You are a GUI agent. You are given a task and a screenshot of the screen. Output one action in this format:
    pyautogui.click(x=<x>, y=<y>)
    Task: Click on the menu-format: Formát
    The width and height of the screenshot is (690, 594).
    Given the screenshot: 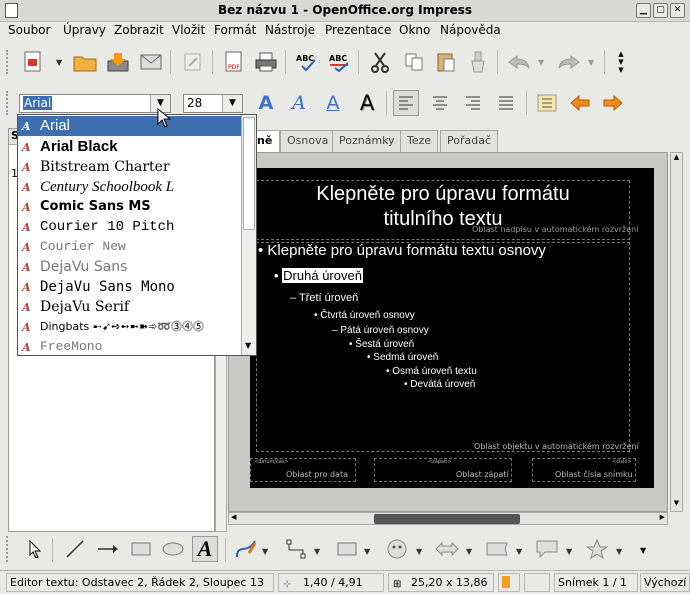 What is the action you would take?
    pyautogui.click(x=235, y=30)
    